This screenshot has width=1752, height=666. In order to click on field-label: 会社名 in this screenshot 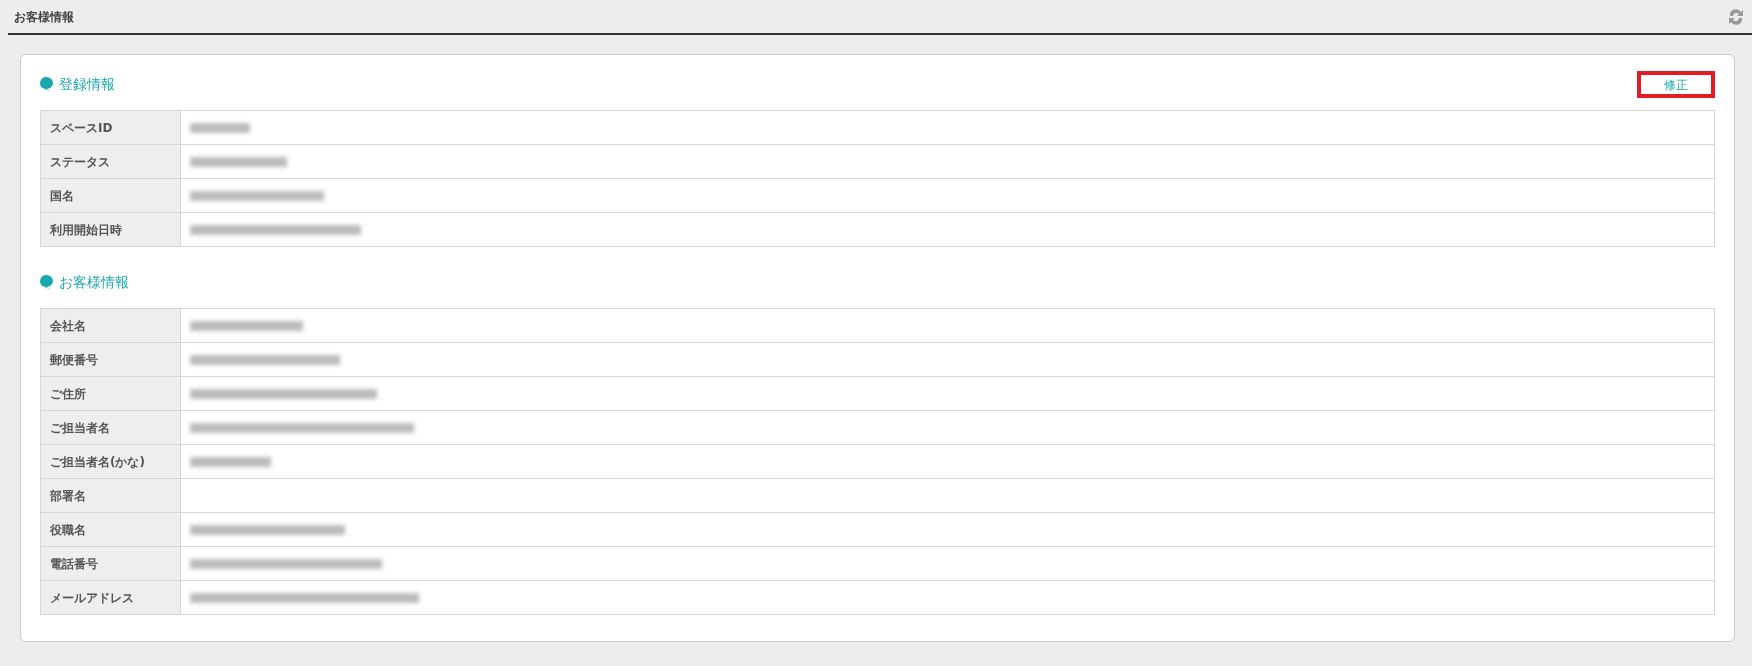, I will do `click(68, 325)`.